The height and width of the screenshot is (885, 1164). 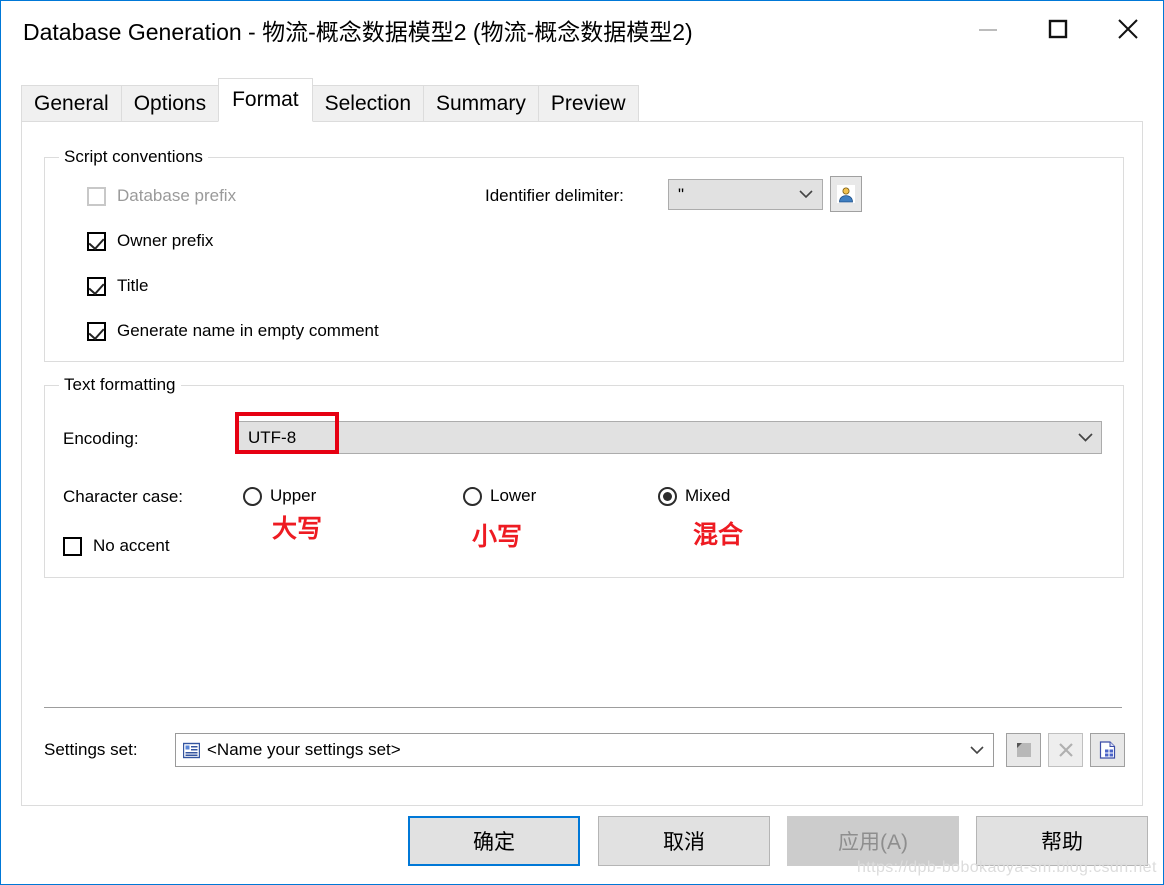 I want to click on minimize-icon, so click(x=988, y=30).